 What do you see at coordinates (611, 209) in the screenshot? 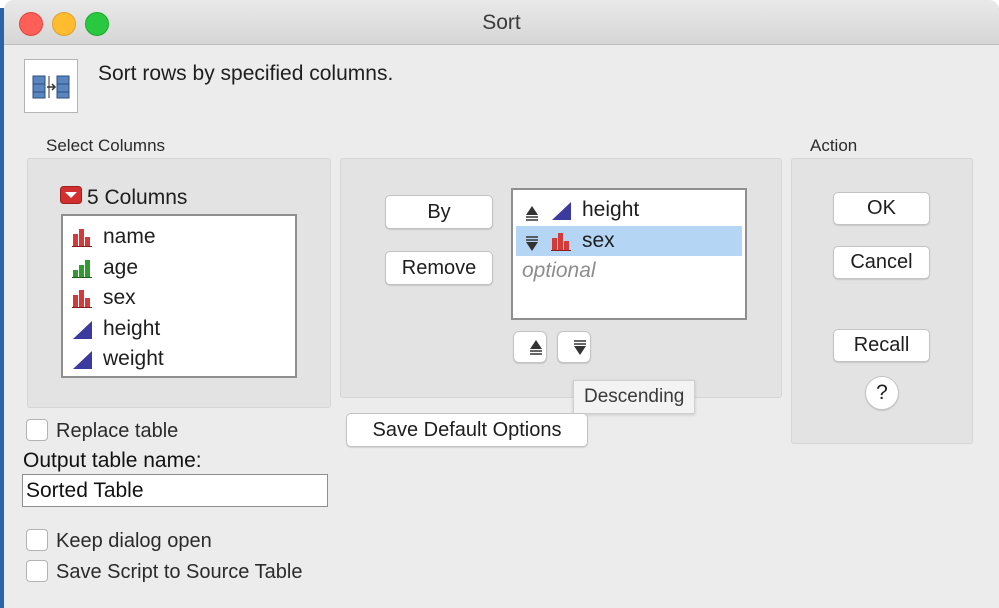
I see `sort-item-label: height` at bounding box center [611, 209].